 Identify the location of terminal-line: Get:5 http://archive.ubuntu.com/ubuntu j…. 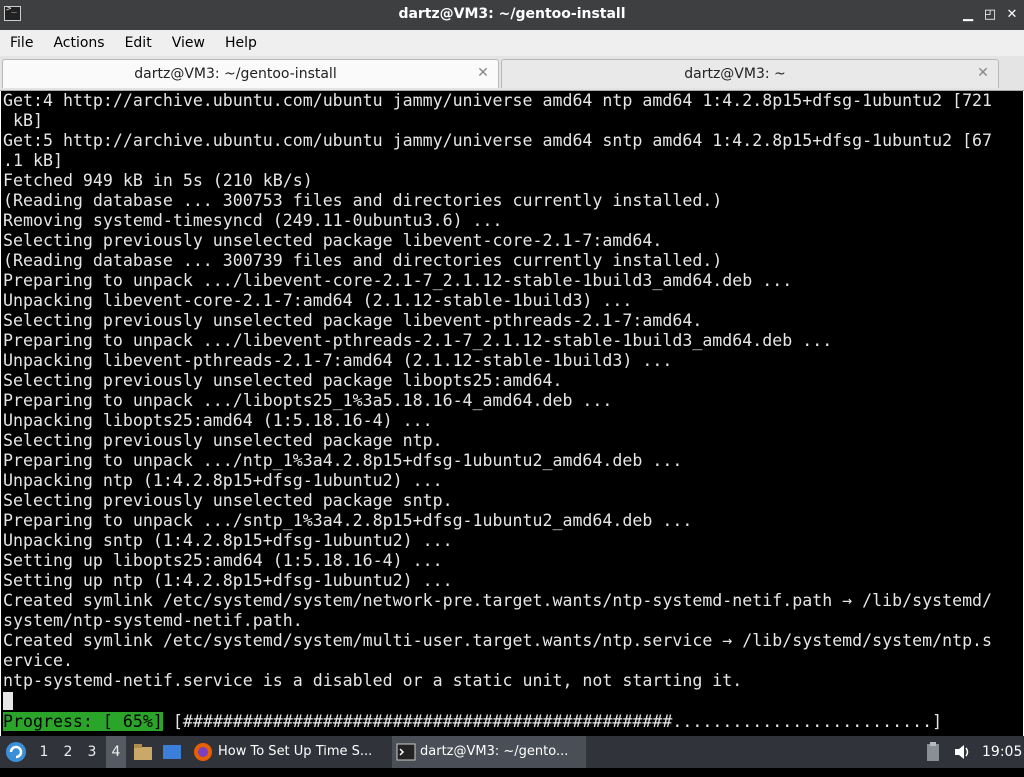
(498, 140).